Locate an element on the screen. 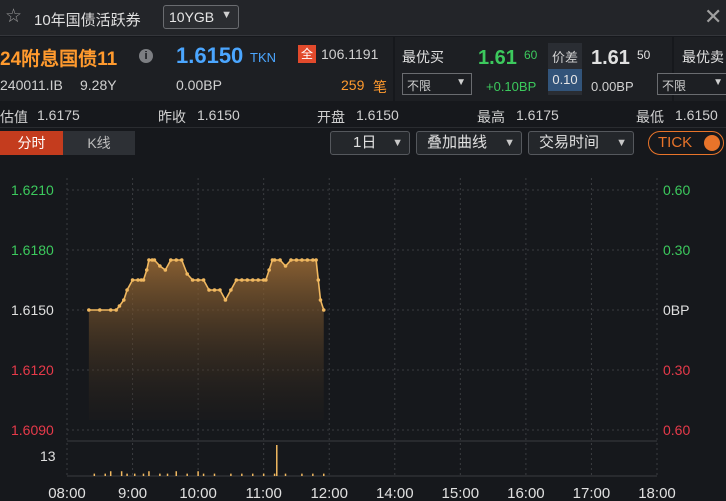  trade-count: 259 is located at coordinates (353, 85).